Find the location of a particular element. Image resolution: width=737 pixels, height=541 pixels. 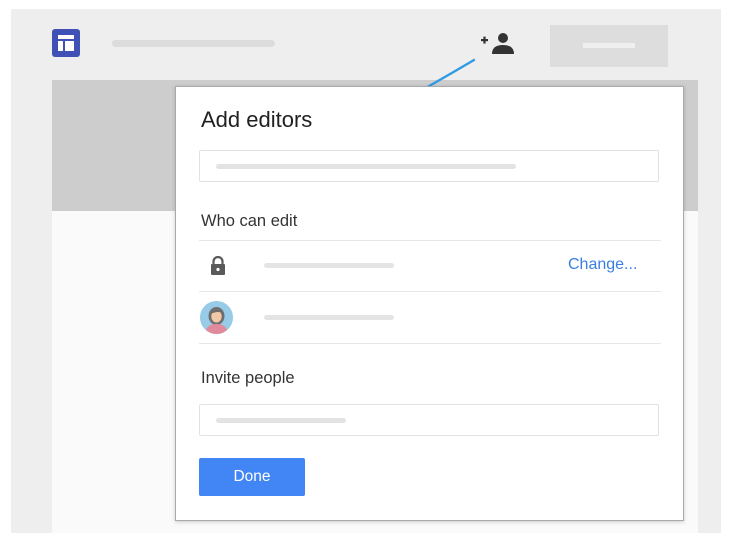

add-editors-input is located at coordinates (429, 166).